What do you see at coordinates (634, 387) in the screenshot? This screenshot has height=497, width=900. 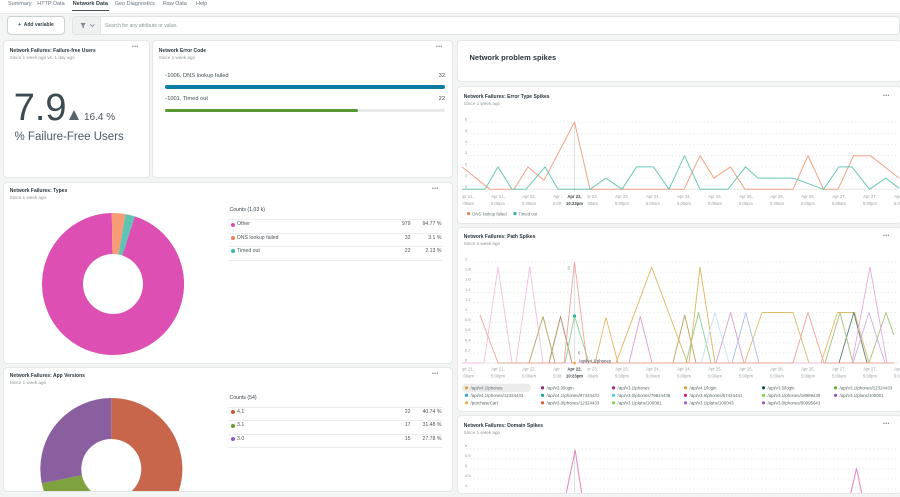 I see `svg-text: /api/v3.1/phones` at bounding box center [634, 387].